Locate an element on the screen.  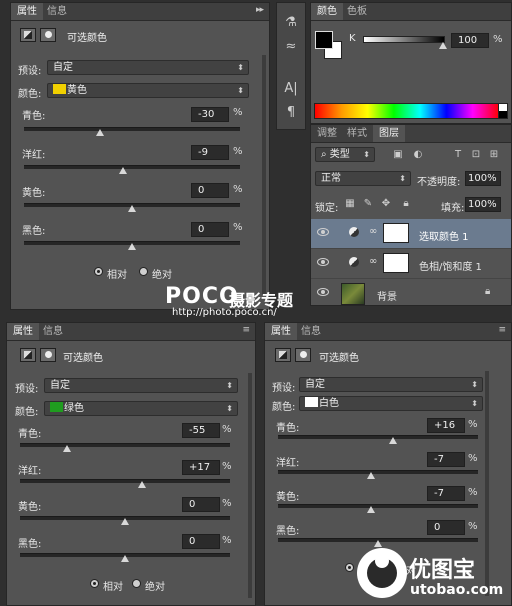
panel-menu-icon: ▸▸ is located at coordinates (260, 10).